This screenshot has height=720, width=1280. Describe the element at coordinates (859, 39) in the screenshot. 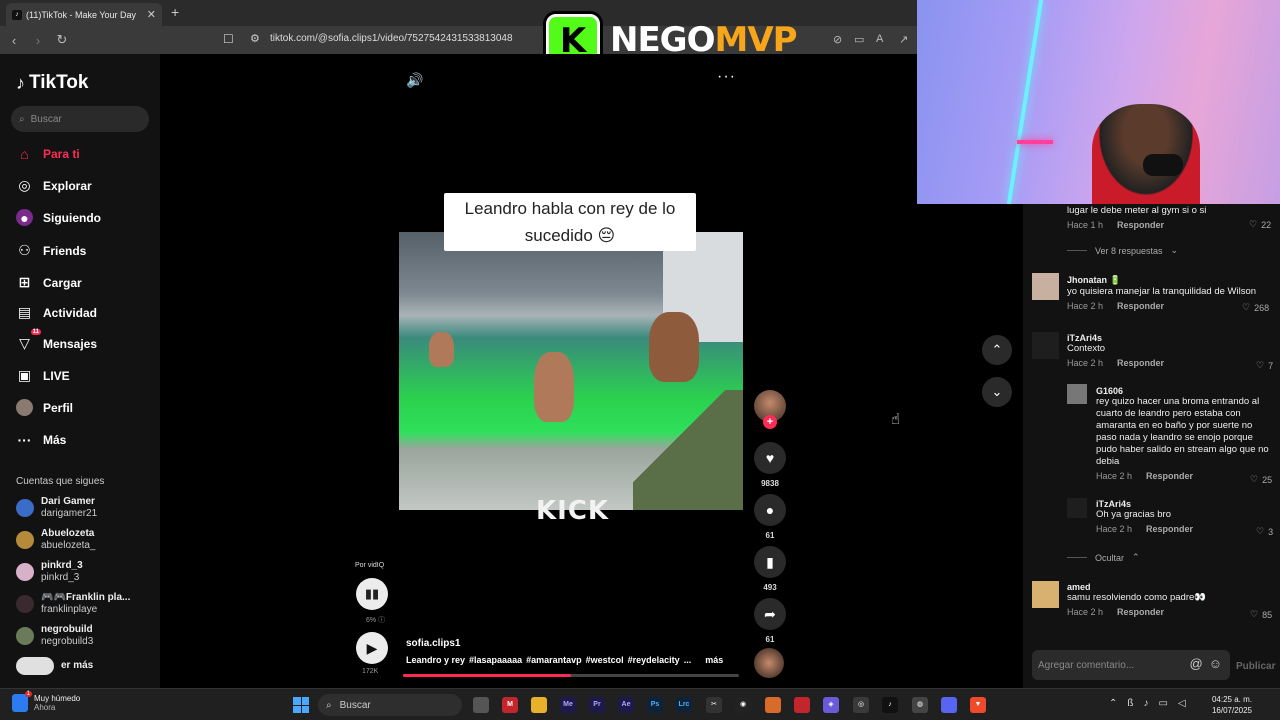

I see `cast-icon: ▭` at that location.